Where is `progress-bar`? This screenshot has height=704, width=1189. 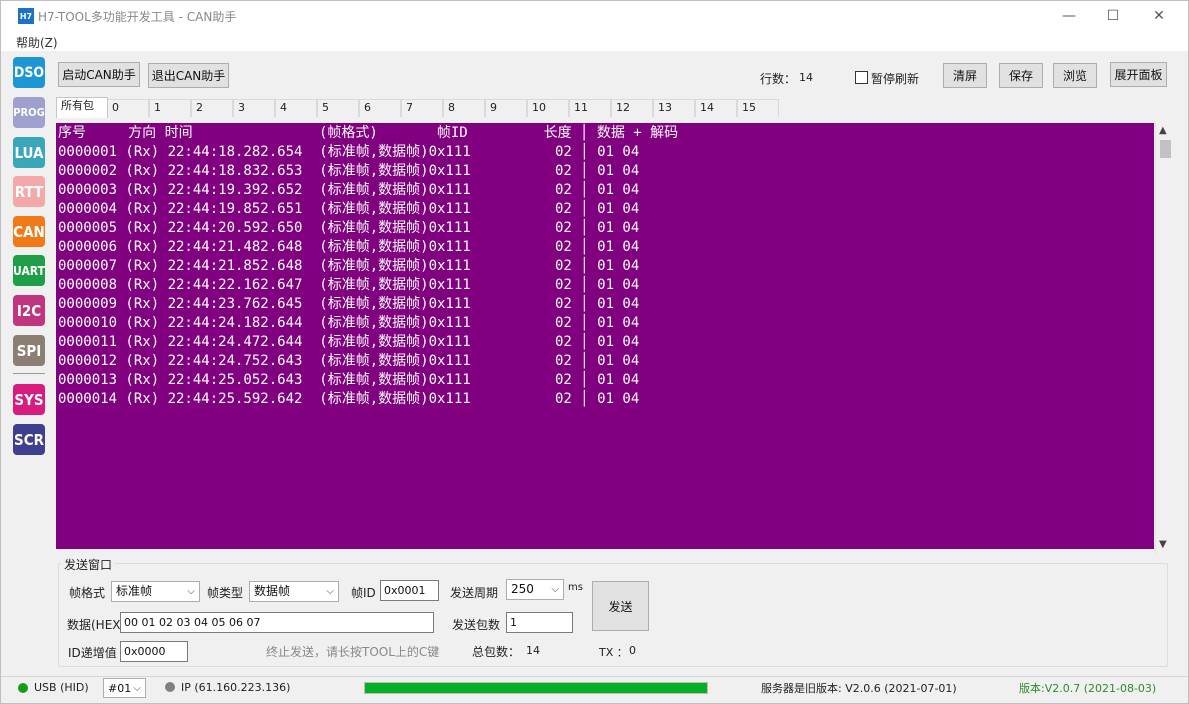 progress-bar is located at coordinates (536, 688).